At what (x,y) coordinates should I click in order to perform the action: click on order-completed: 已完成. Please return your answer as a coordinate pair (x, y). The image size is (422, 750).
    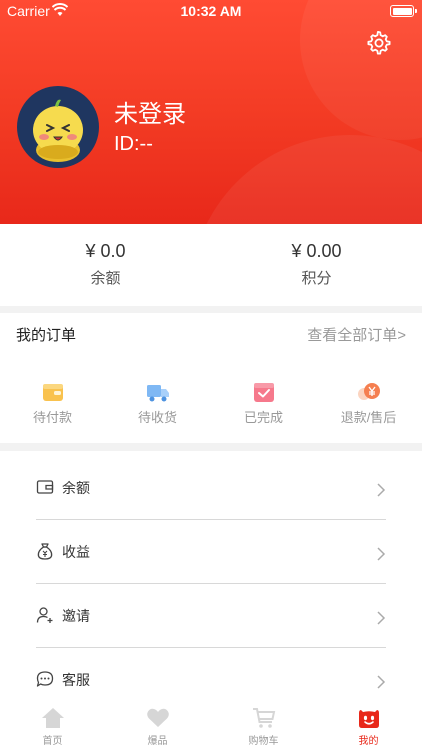
    Looking at the image, I should click on (263, 403).